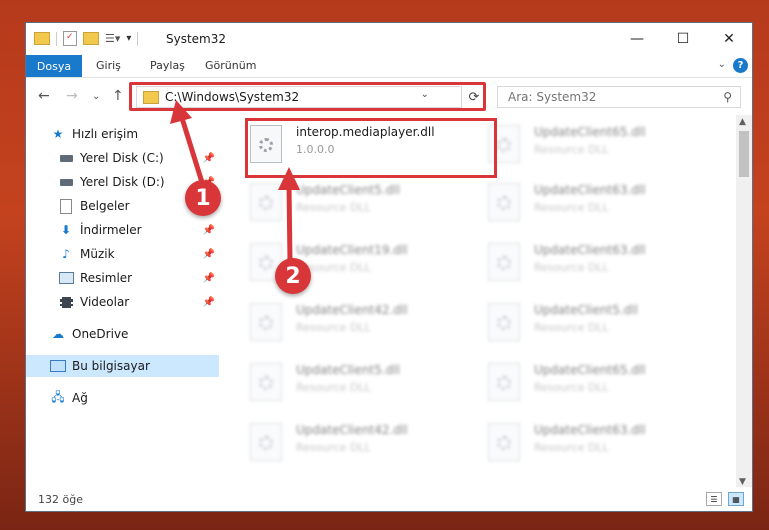 The height and width of the screenshot is (530, 769). I want to click on new-folder-icon, so click(91, 38).